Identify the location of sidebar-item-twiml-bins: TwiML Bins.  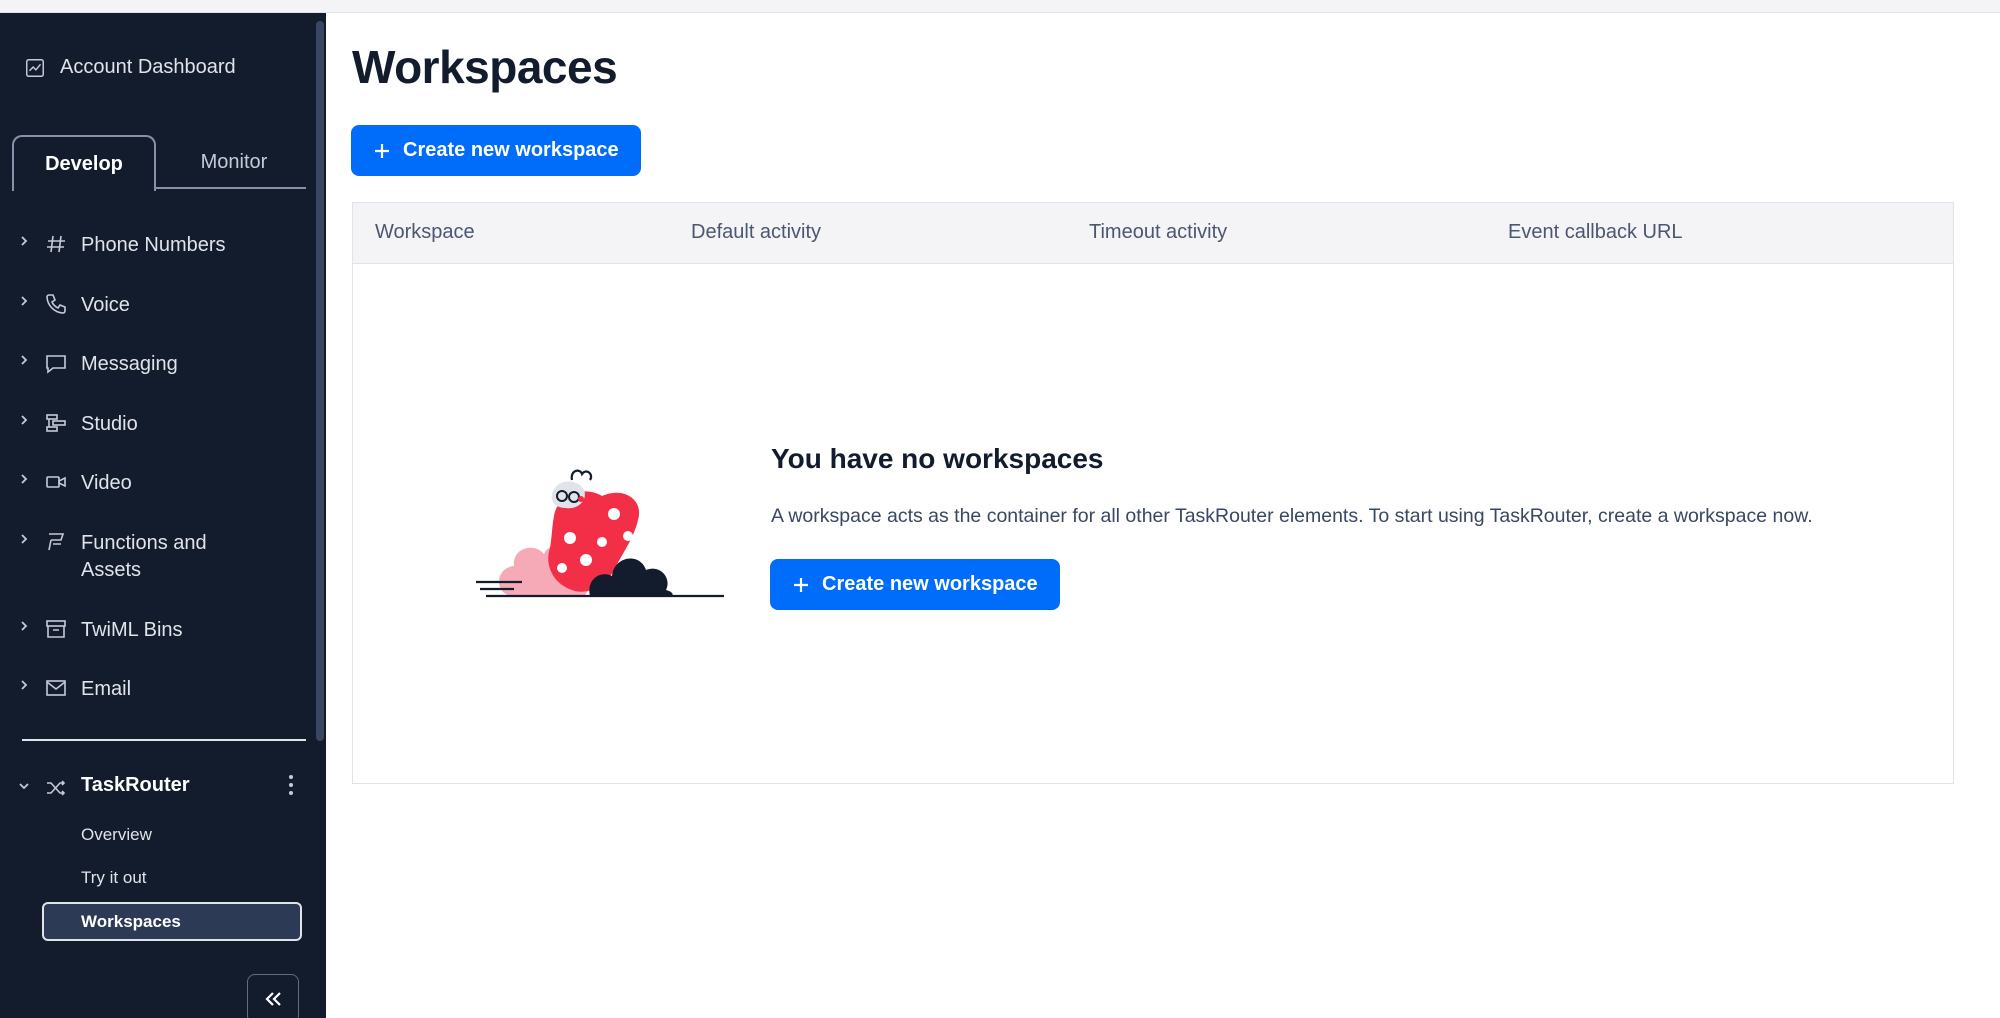
(163, 635).